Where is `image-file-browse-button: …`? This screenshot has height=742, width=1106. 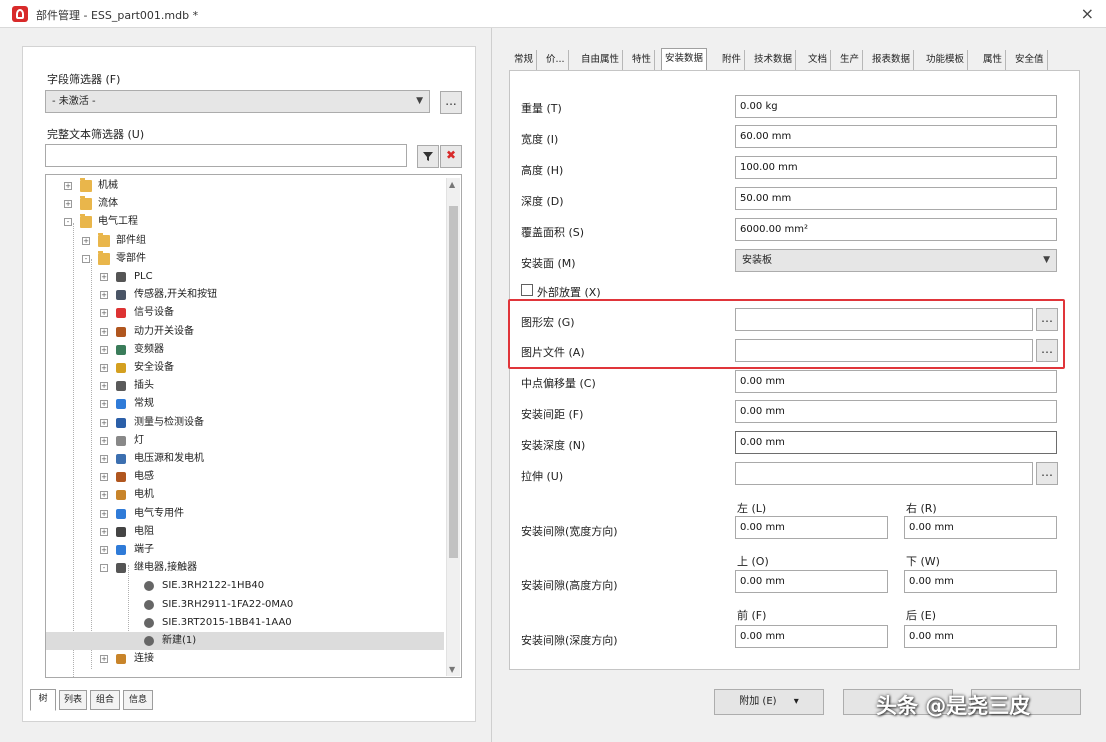
image-file-browse-button: … is located at coordinates (1047, 350).